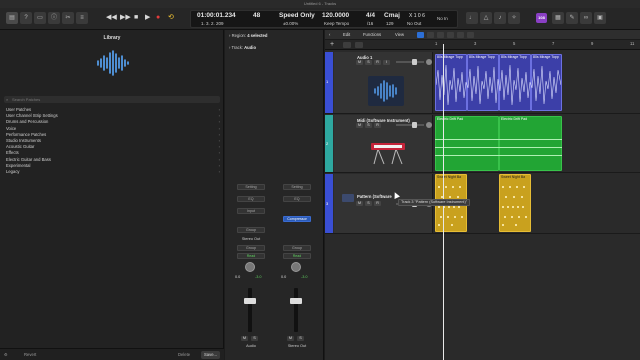 The width and height of the screenshot is (640, 360). Describe the element at coordinates (112, 99) in the screenshot. I see `library-search-input: ⌕ Search Patches` at that location.